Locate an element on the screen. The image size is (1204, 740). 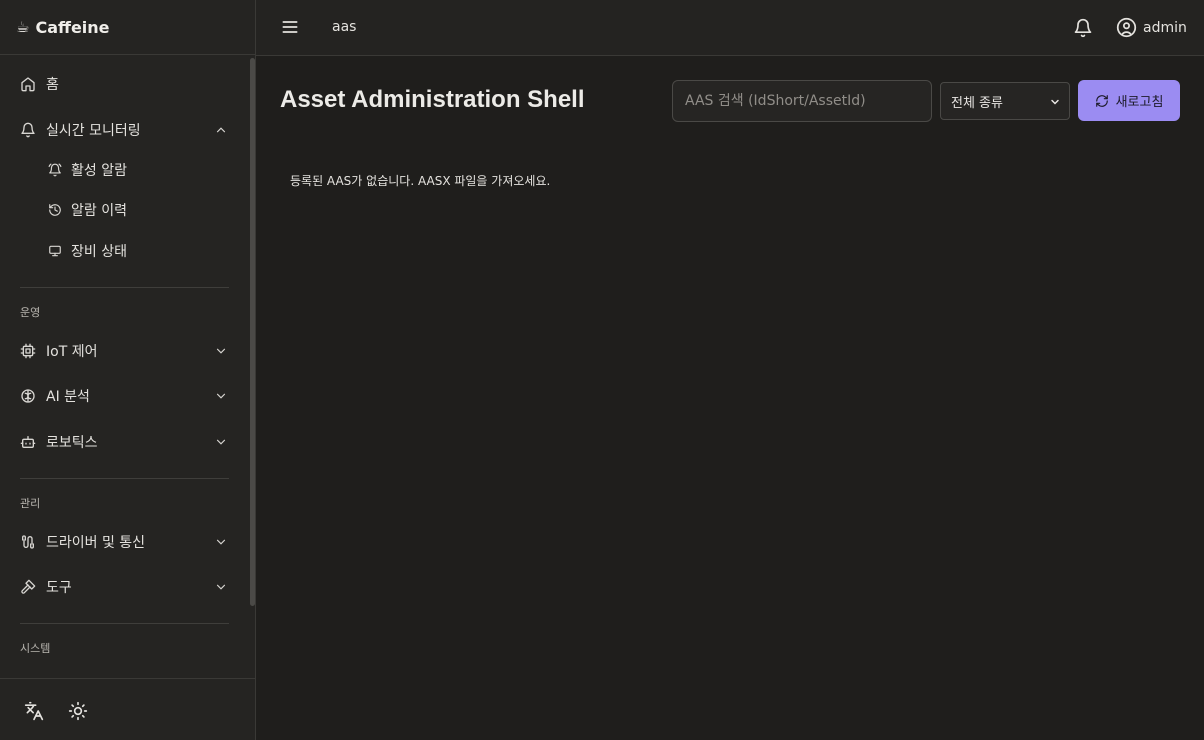
sidebar-scrollbar is located at coordinates (252, 332).